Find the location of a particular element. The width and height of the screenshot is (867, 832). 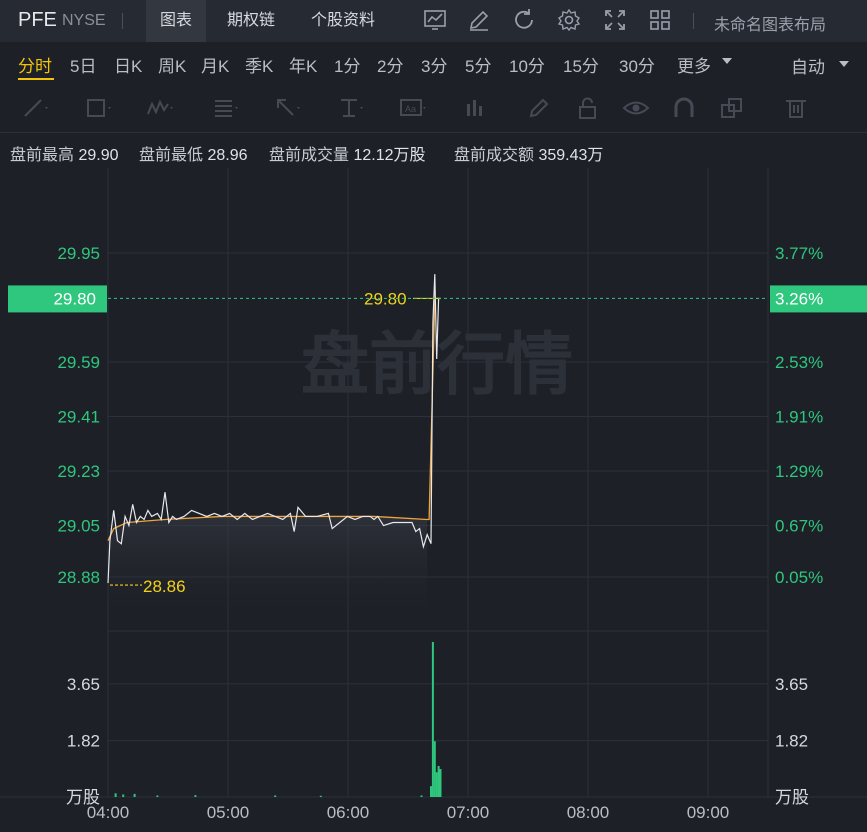

price-tick-label: 29.23 is located at coordinates (78, 471).